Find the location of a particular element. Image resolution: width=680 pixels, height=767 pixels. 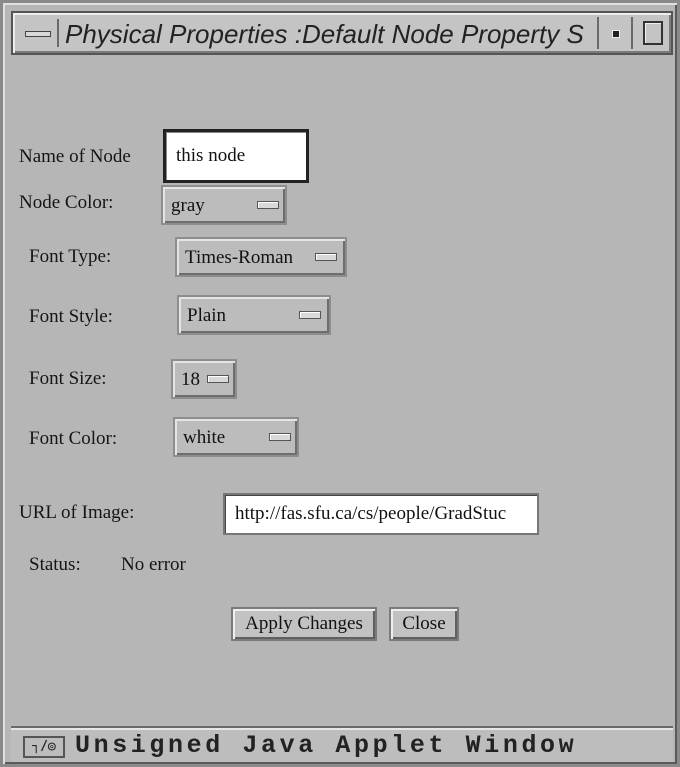

font-style-label: Font Style: is located at coordinates (71, 316).